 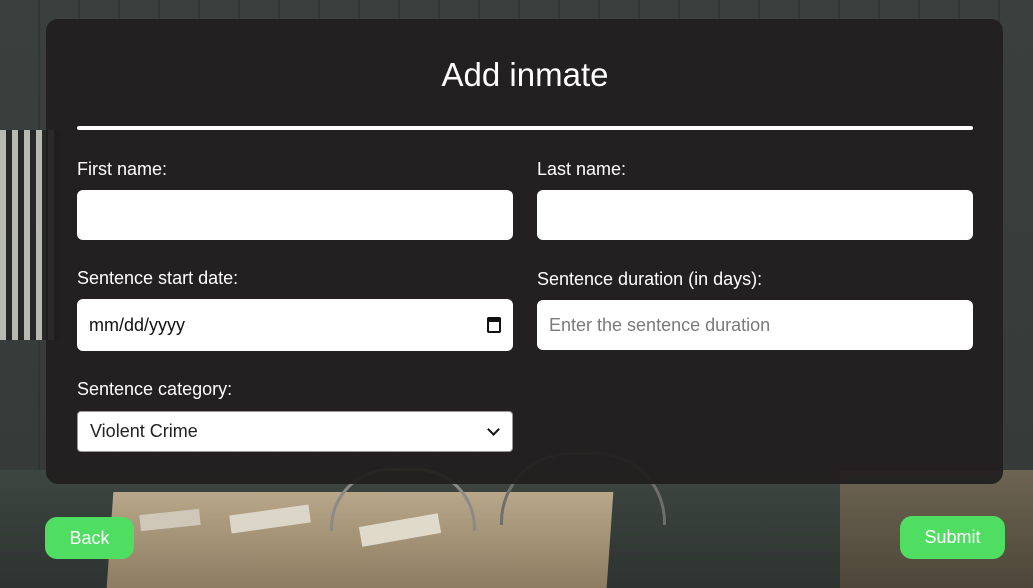 I want to click on submit-button: Submit, so click(x=952, y=537).